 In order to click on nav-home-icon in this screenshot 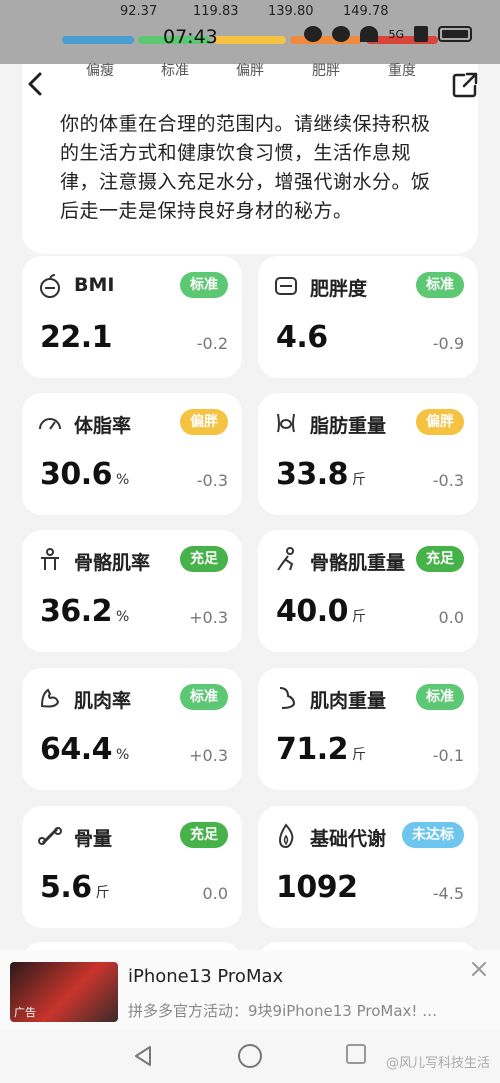, I will do `click(250, 1056)`.